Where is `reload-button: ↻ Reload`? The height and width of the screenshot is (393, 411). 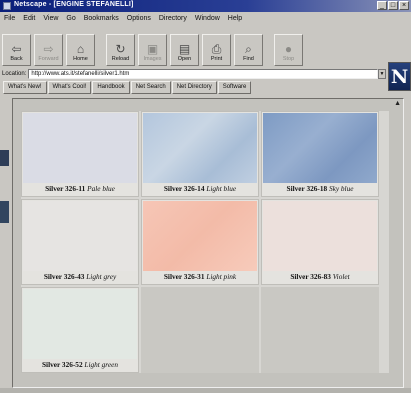
reload-button: ↻ Reload is located at coordinates (120, 50).